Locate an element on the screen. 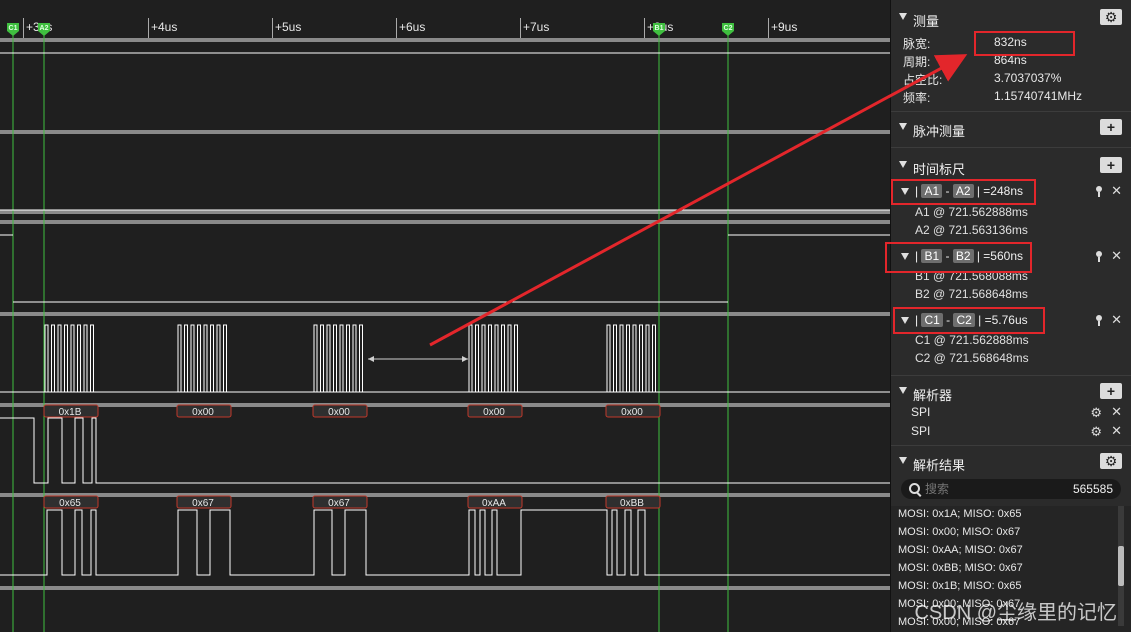 Image resolution: width=1131 pixels, height=632 pixels. highlight-box-pulse-width is located at coordinates (1024, 43).